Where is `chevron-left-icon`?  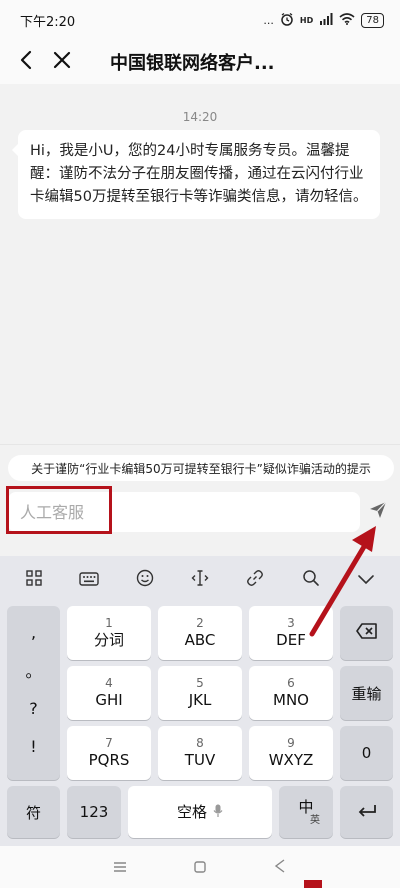 chevron-left-icon is located at coordinates (26, 62).